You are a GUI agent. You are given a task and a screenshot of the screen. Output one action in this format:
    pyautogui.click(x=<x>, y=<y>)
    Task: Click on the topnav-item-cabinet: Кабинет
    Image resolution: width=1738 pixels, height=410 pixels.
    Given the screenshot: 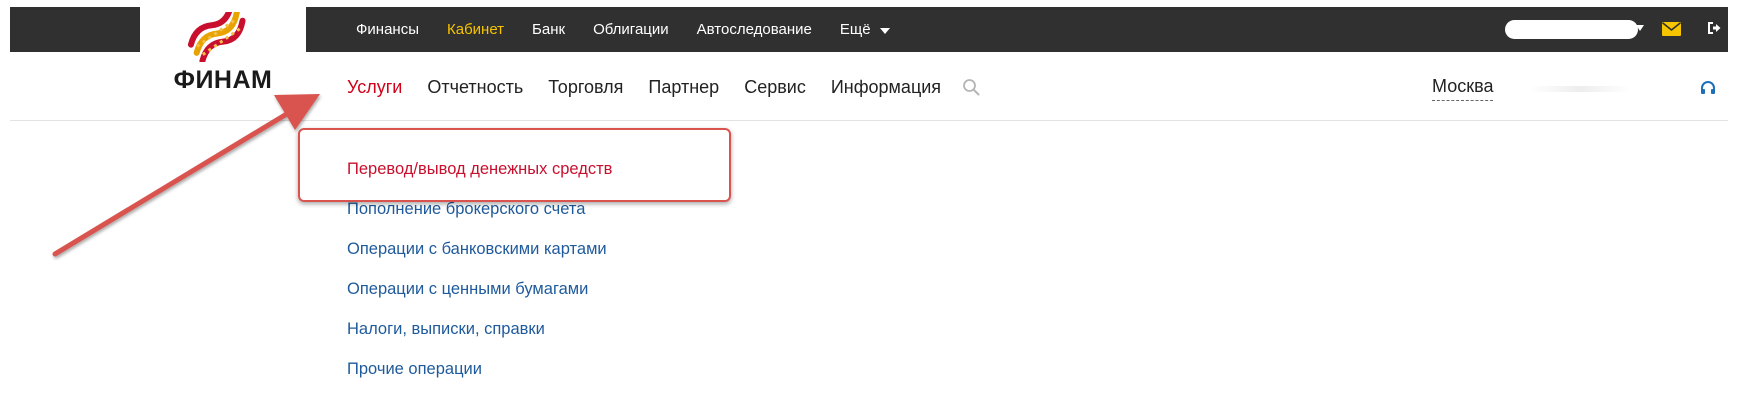 What is the action you would take?
    pyautogui.click(x=475, y=29)
    